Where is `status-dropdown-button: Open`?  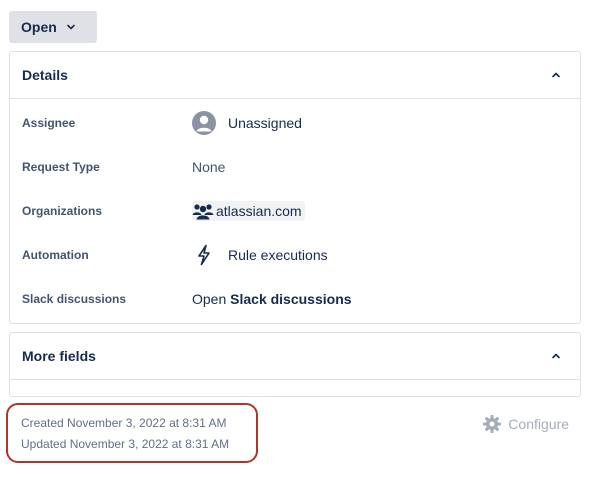 status-dropdown-button: Open is located at coordinates (53, 27).